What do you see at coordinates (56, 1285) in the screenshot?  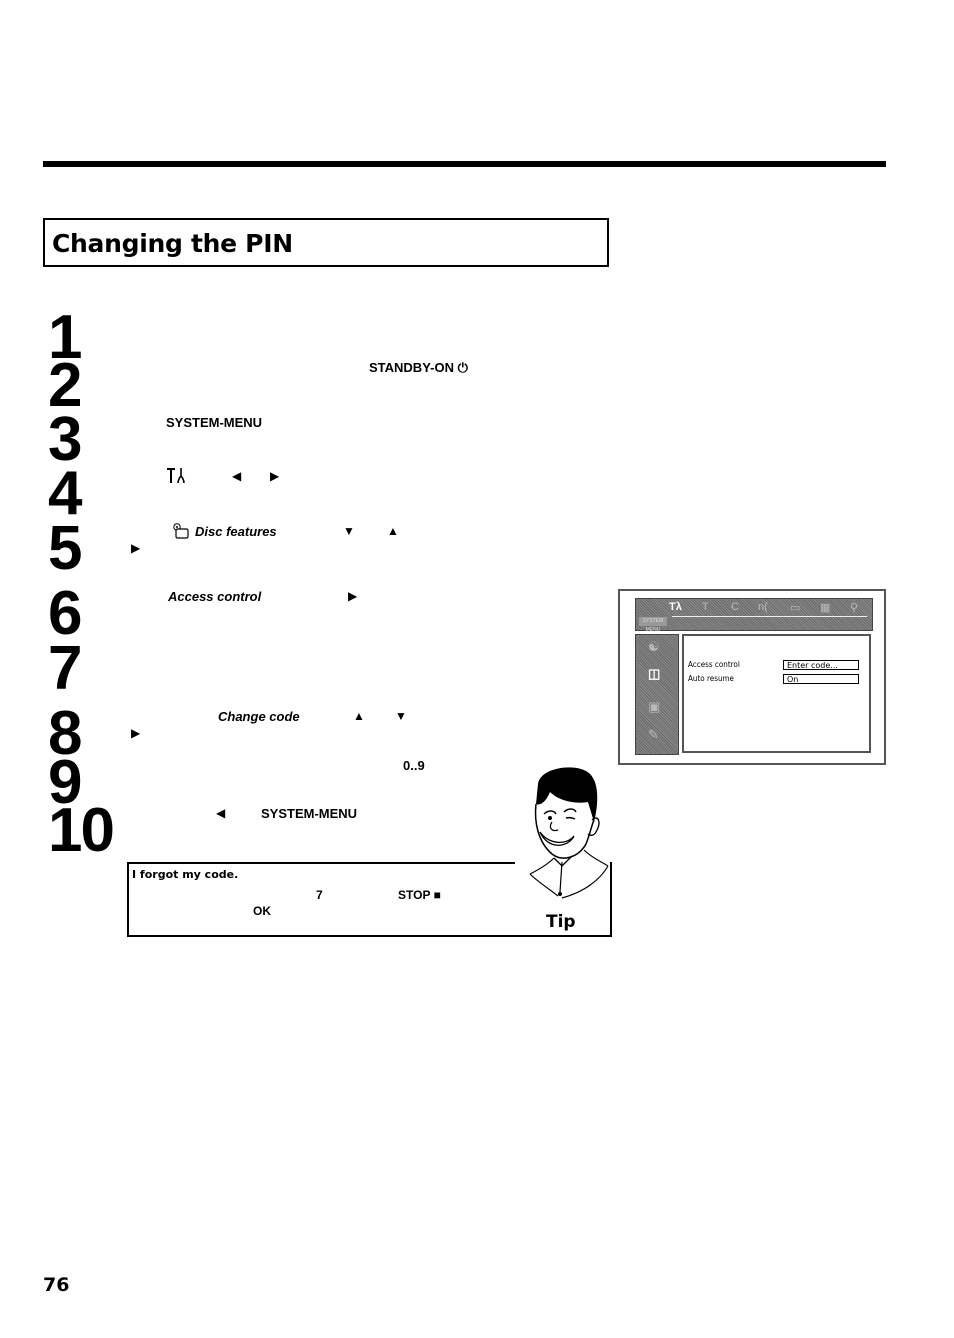 I see `page-number: 76` at bounding box center [56, 1285].